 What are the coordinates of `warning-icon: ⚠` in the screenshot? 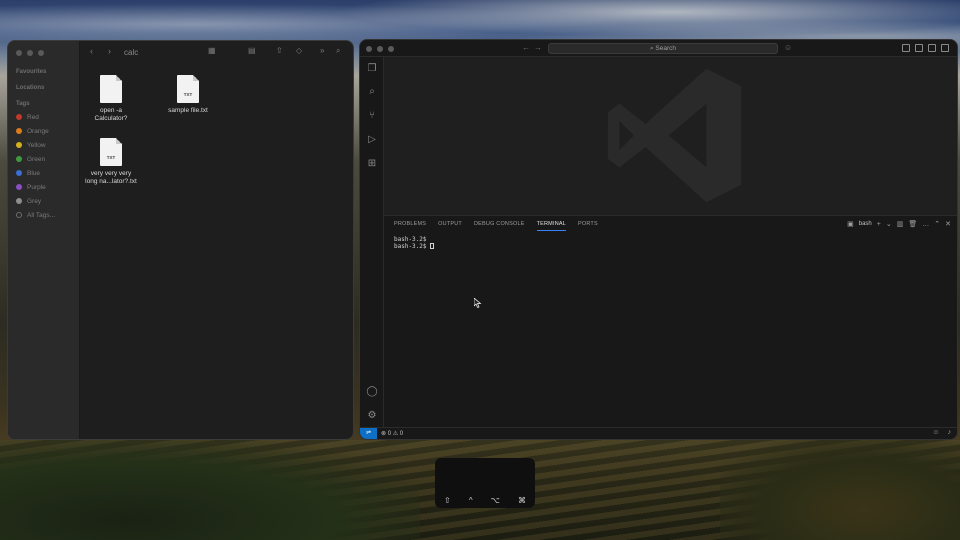 It's located at (395, 434).